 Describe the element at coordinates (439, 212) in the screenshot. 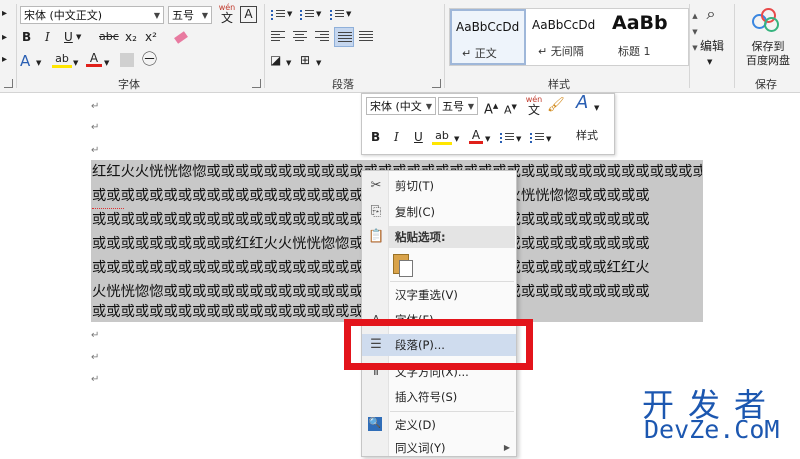

I see `menu-item-copy: ⎘ 复制(C)` at that location.